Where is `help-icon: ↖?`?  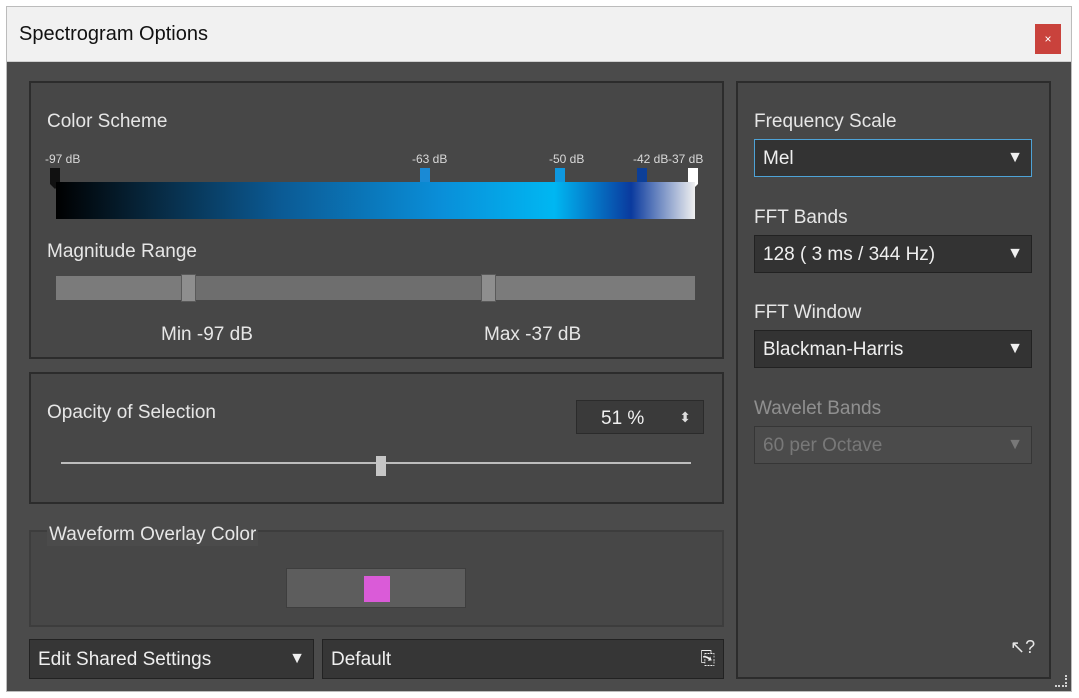 help-icon: ↖? is located at coordinates (1022, 647).